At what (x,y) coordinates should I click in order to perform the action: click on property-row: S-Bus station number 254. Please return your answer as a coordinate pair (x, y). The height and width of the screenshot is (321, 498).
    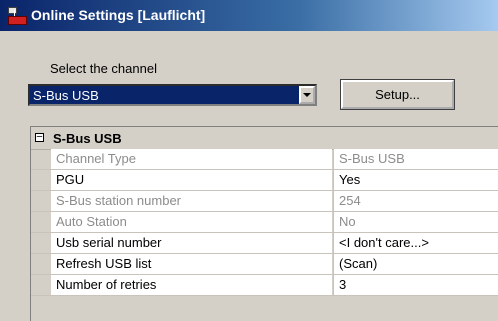
    Looking at the image, I should click on (264, 201).